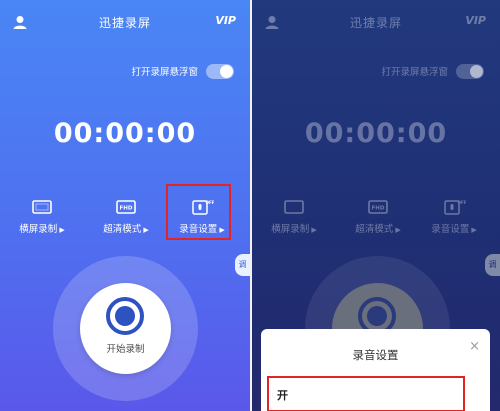 The height and width of the screenshot is (411, 500). I want to click on audio-settings-button: OFF 录音设置 ▶, so click(454, 216).